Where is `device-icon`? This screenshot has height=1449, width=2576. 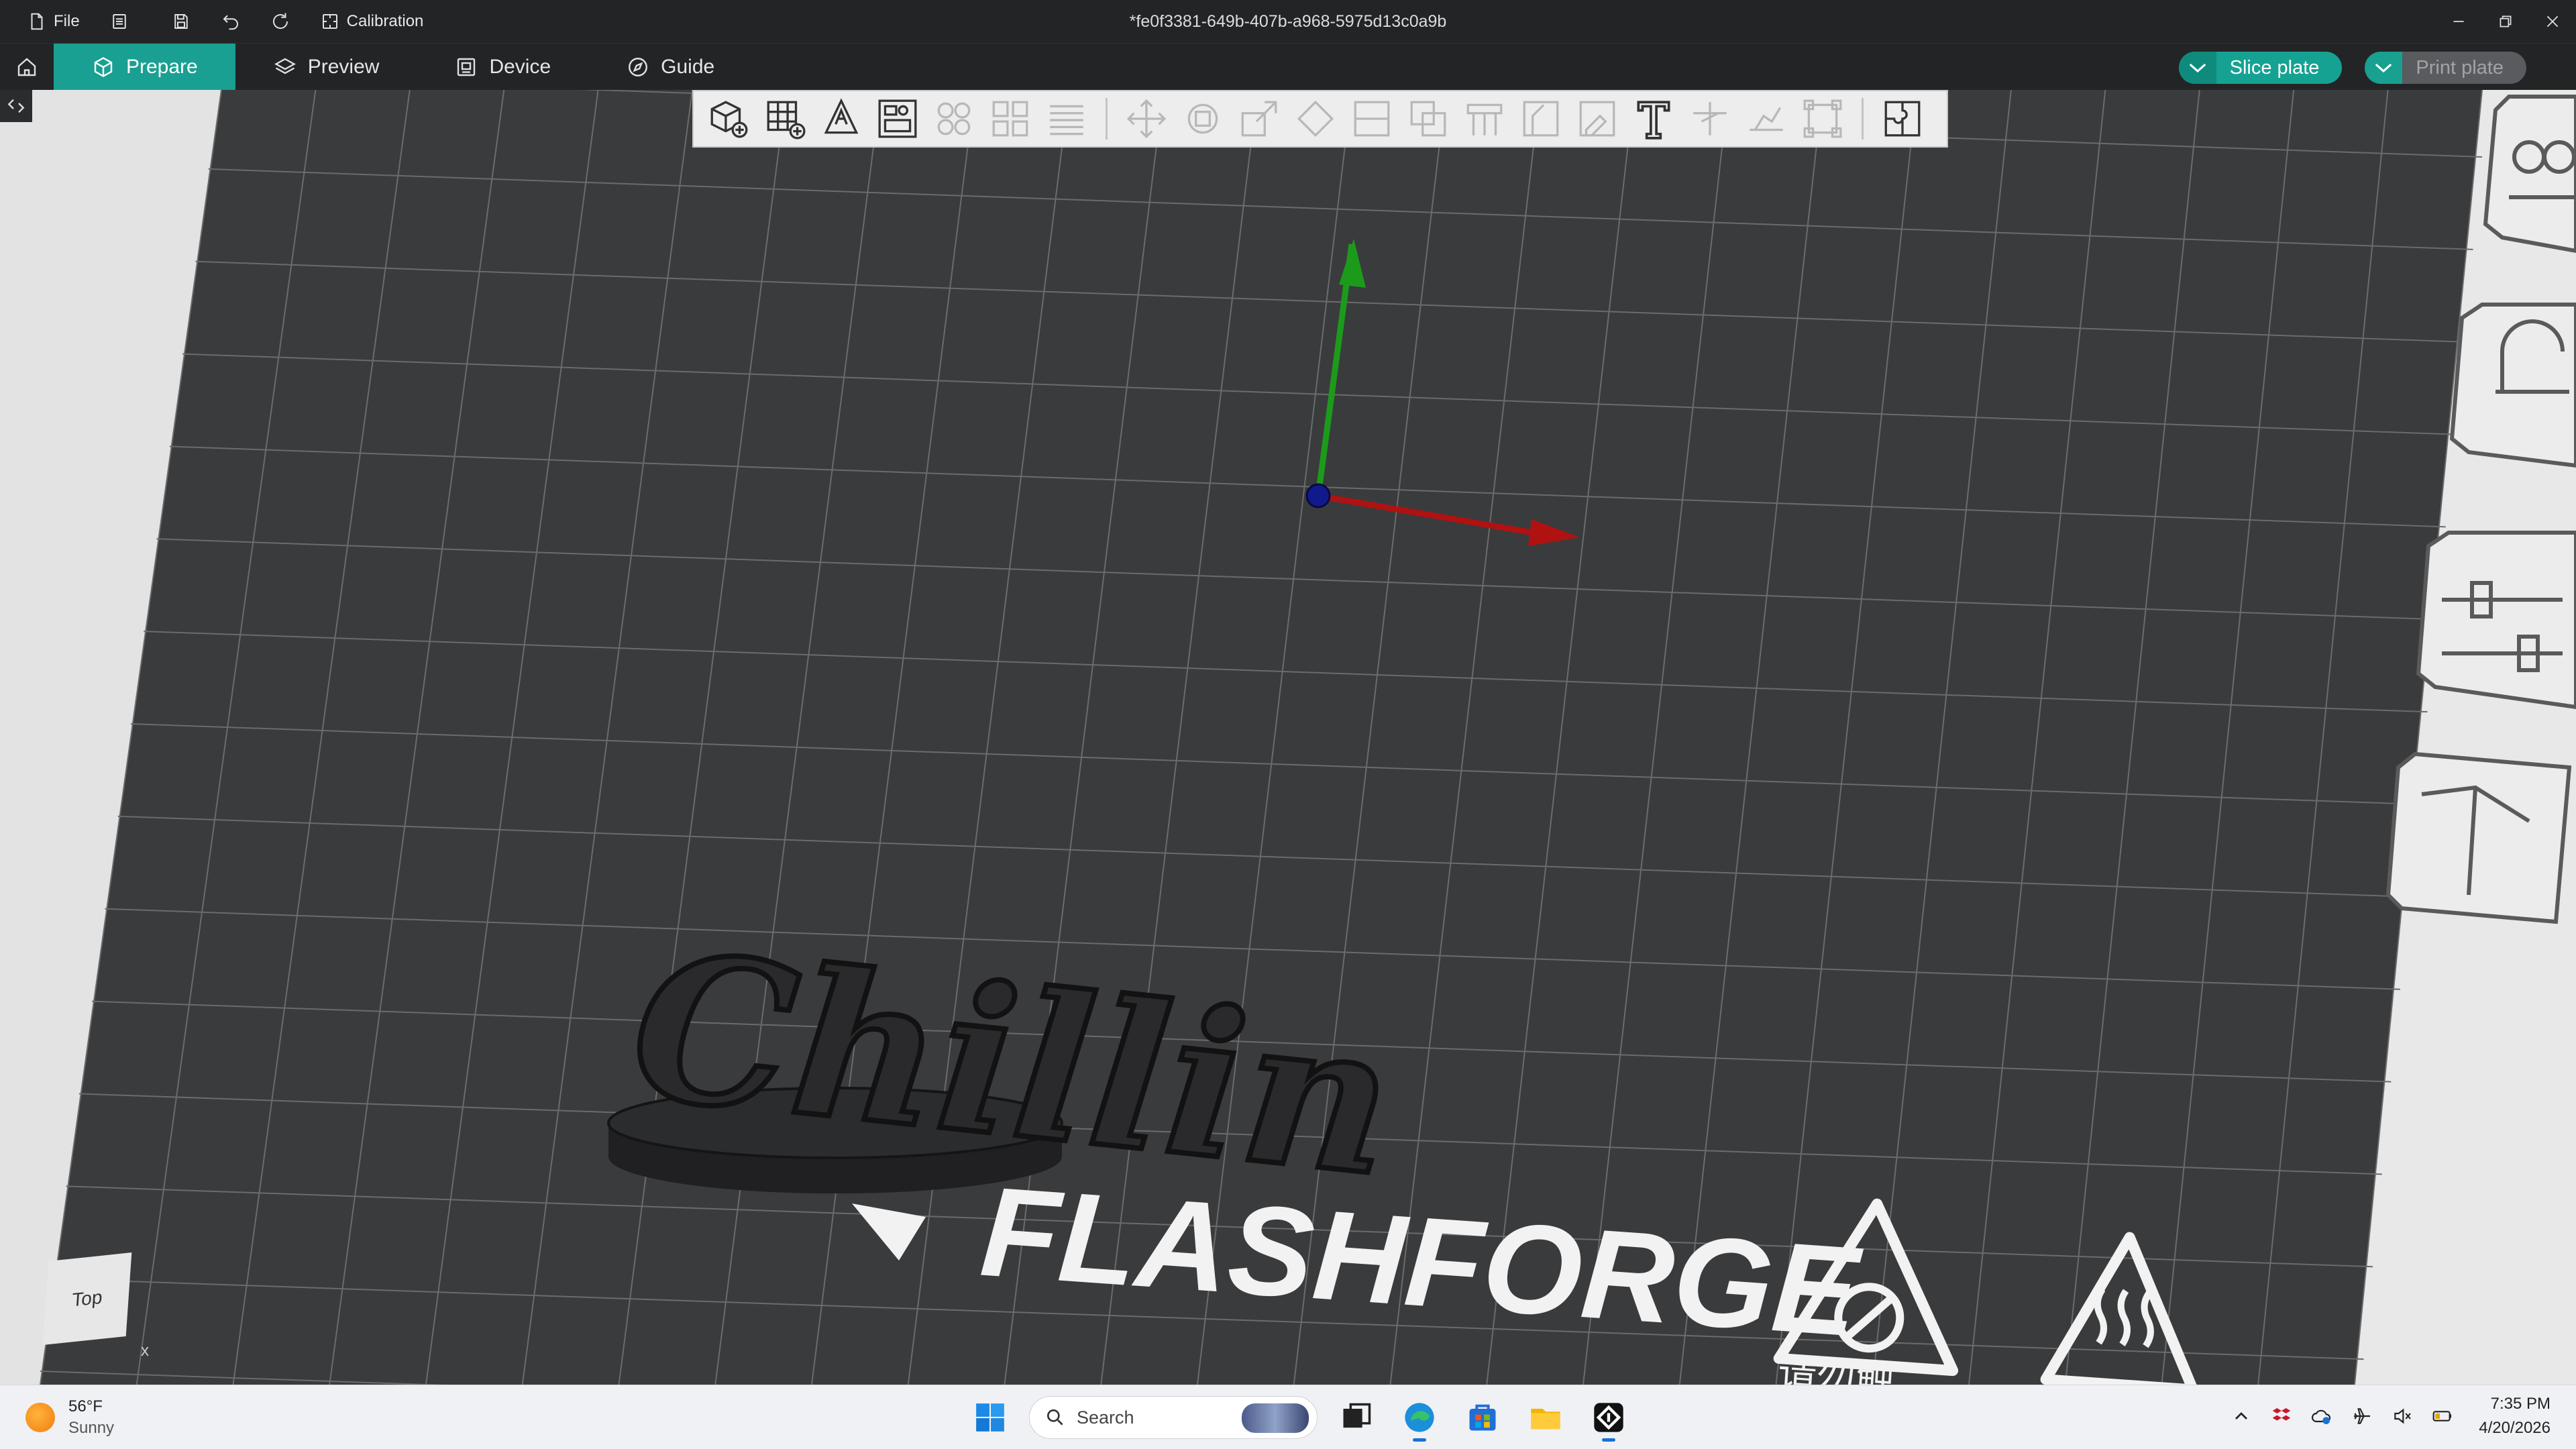 device-icon is located at coordinates (467, 67).